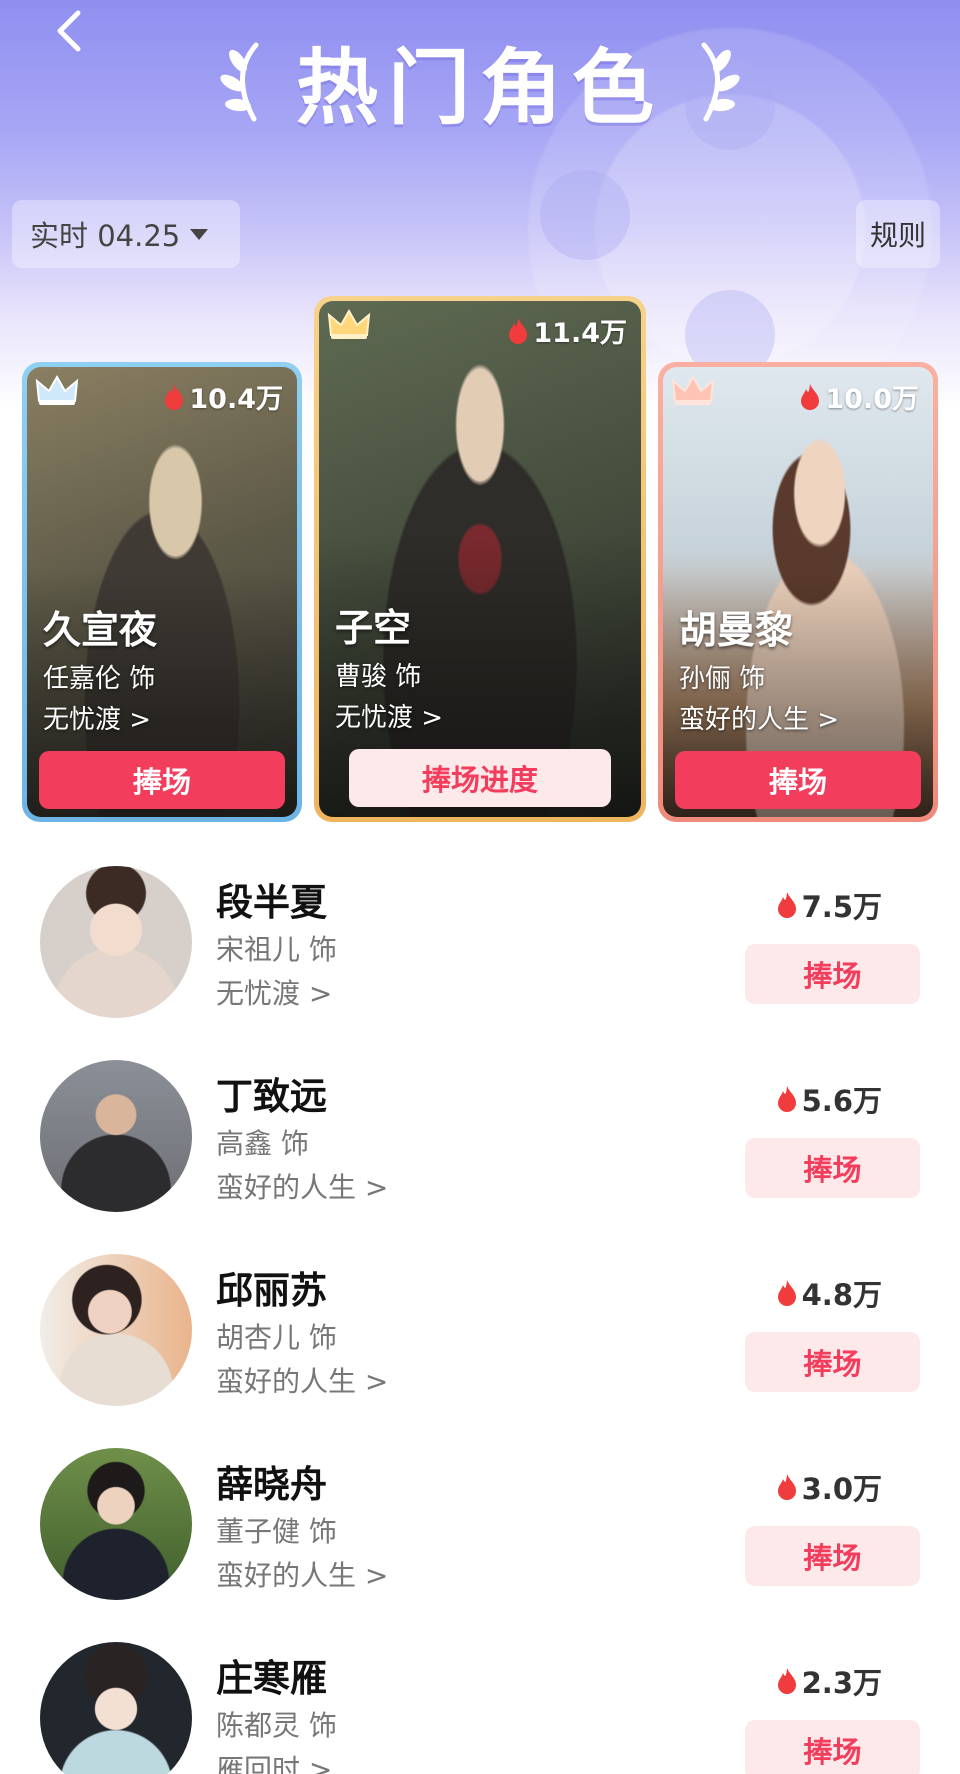 The image size is (960, 1774). Describe the element at coordinates (829, 1293) in the screenshot. I see `heat-count: 4.8万` at that location.